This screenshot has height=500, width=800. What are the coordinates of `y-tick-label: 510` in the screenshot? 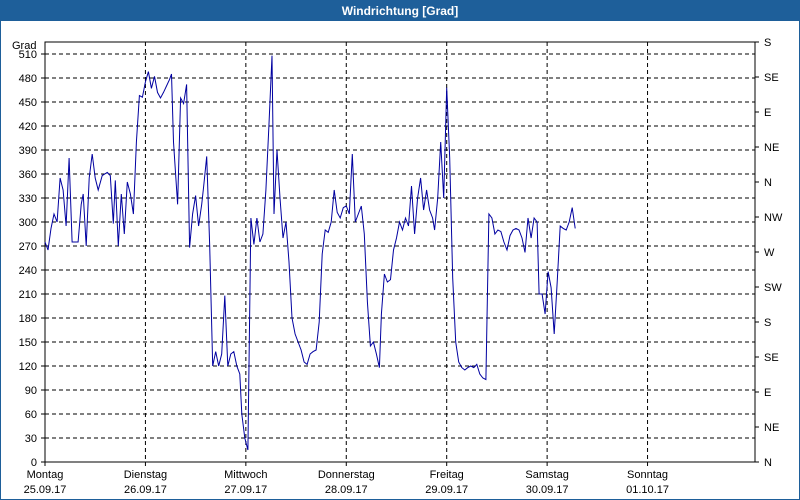 It's located at (28, 55).